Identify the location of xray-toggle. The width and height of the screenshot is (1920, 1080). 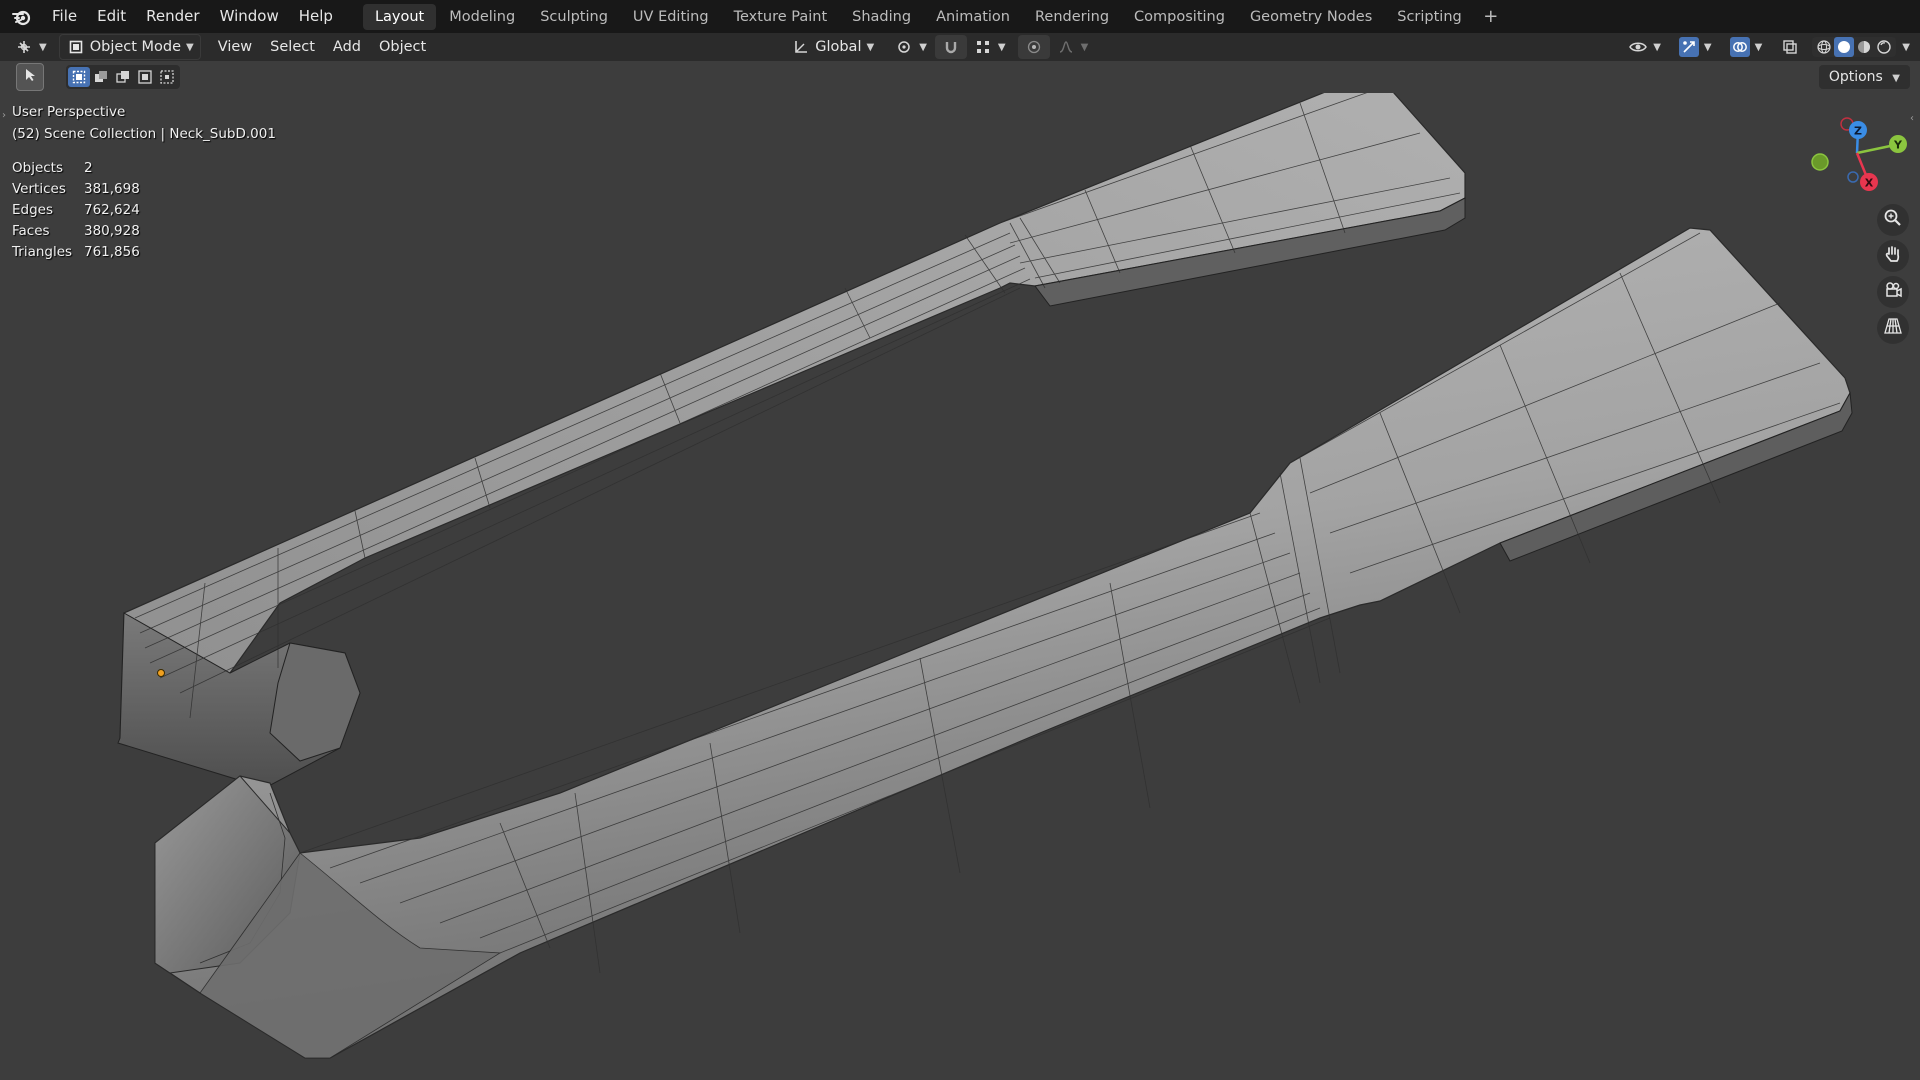
(1790, 47).